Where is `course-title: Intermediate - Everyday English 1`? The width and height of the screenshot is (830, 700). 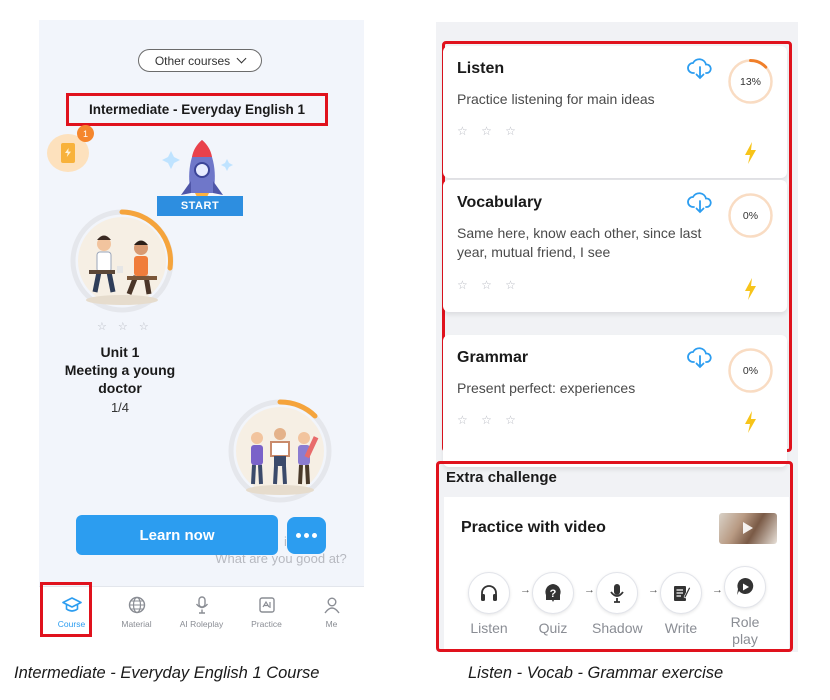
course-title: Intermediate - Everyday English 1 is located at coordinates (197, 109).